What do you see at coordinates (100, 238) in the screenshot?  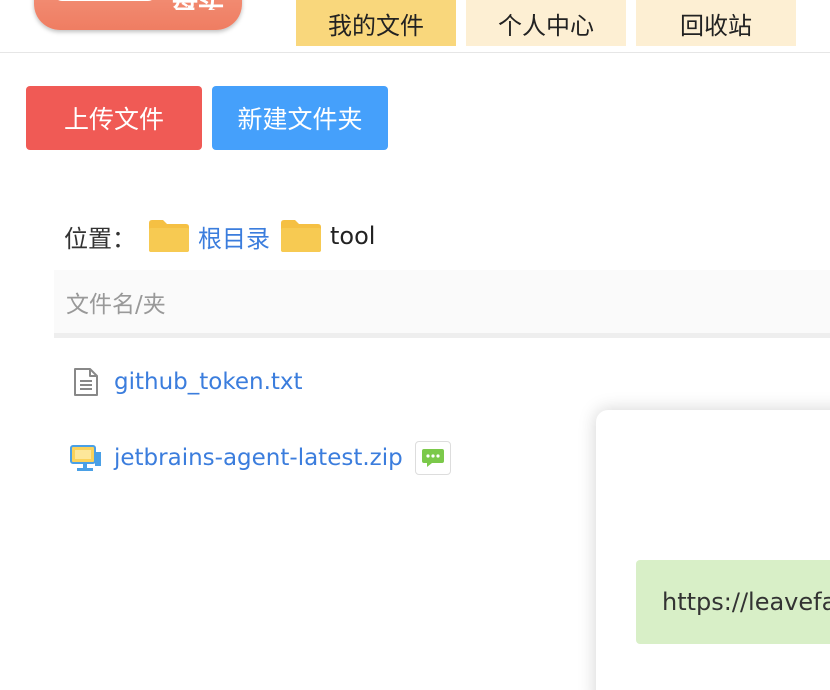 I see `breadcrumb-label: 位置：` at bounding box center [100, 238].